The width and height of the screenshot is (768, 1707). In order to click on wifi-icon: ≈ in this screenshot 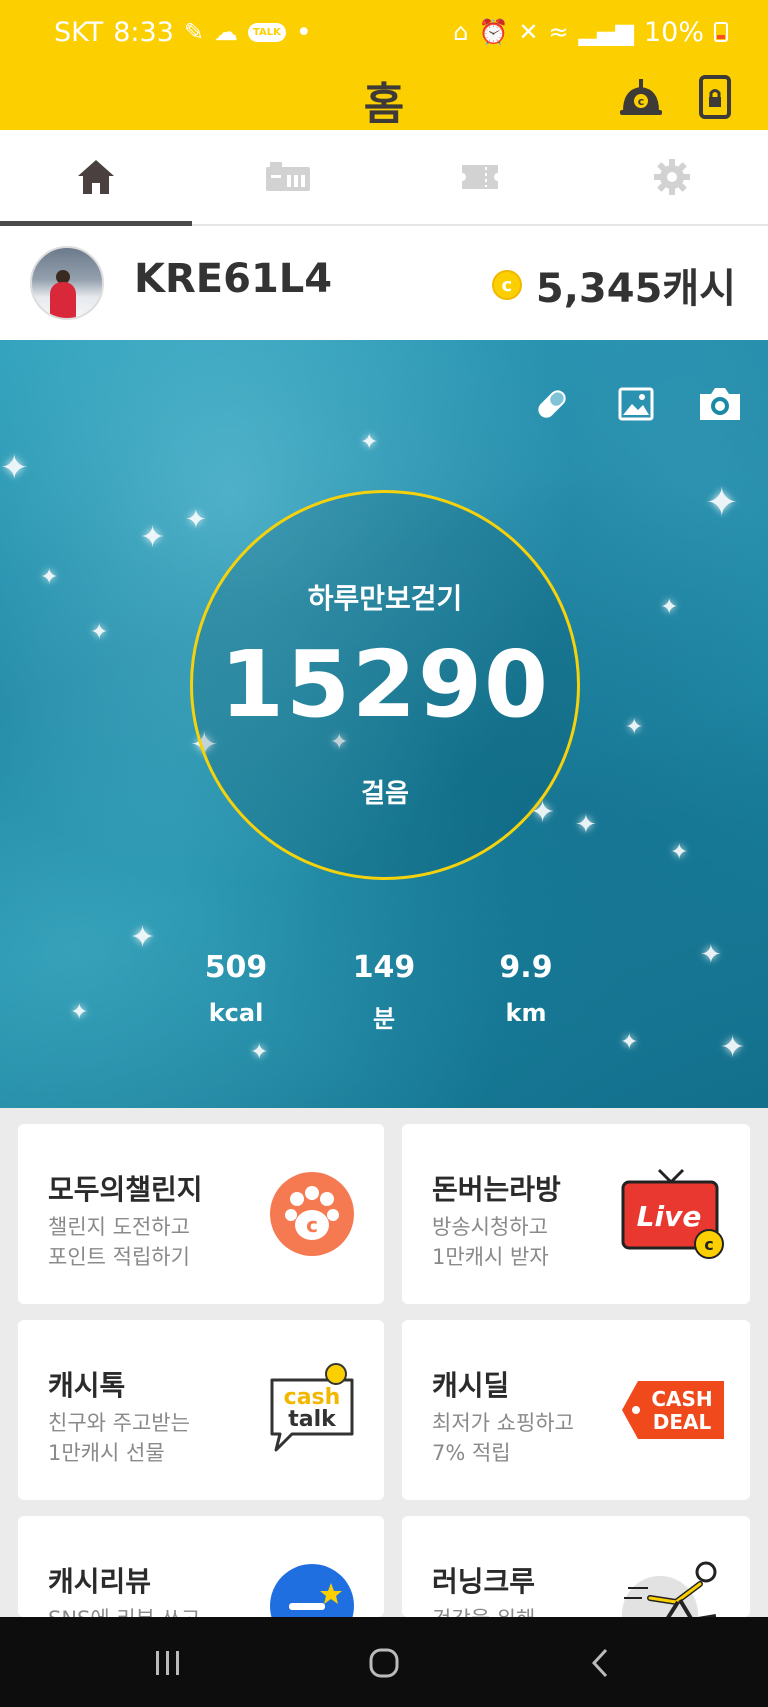, I will do `click(558, 32)`.